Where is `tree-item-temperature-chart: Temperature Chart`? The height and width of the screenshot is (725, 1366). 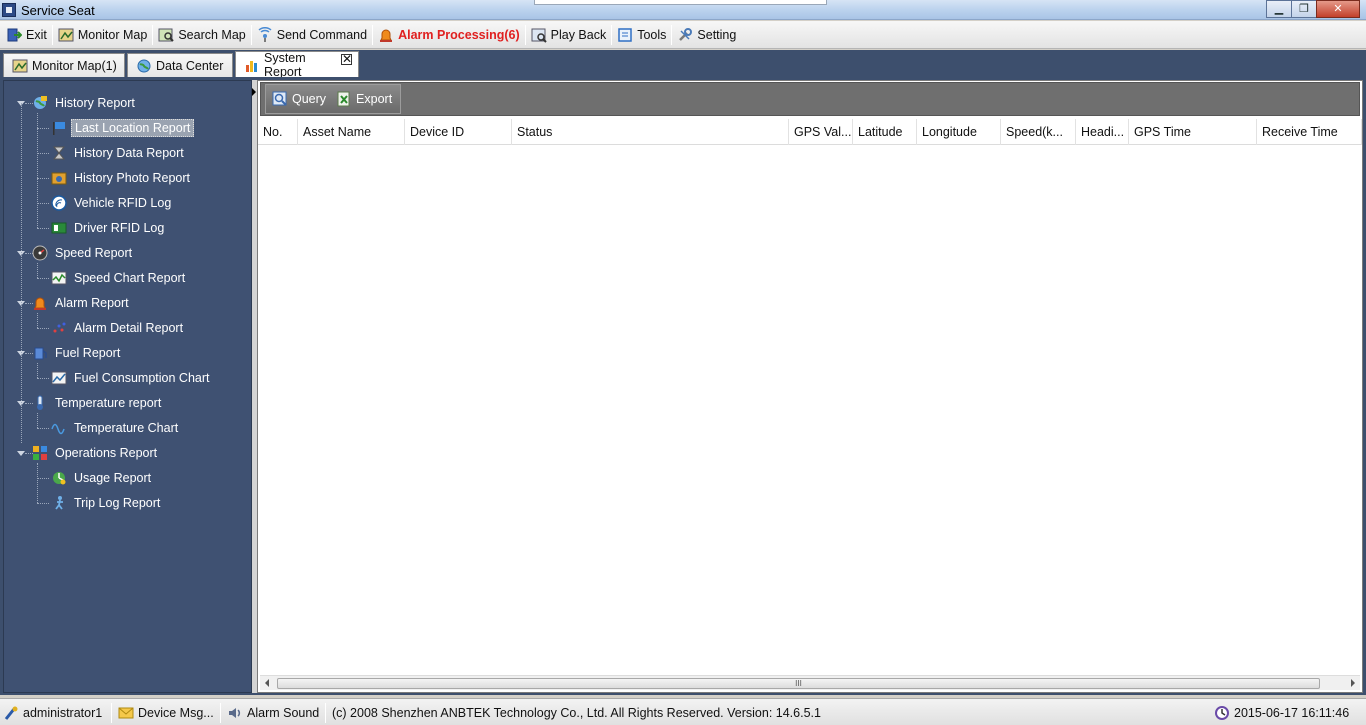
tree-item-temperature-chart: Temperature Chart is located at coordinates (116, 428).